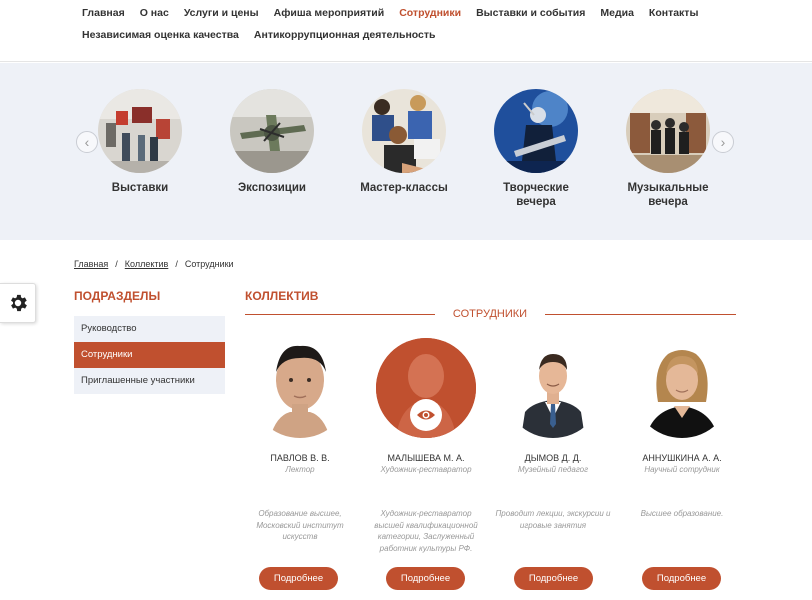 The width and height of the screenshot is (812, 600). What do you see at coordinates (668, 131) in the screenshot?
I see `orchestra-photo-icon` at bounding box center [668, 131].